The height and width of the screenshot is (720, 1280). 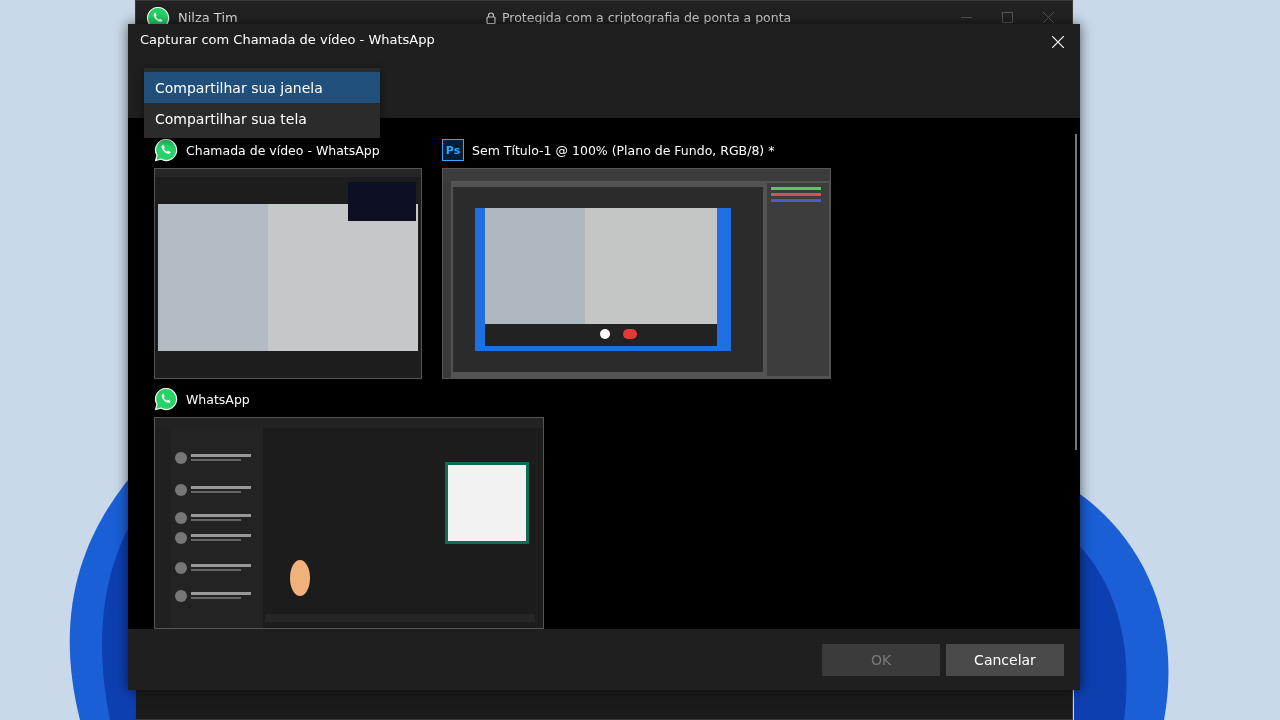 I want to click on lock-icon, so click(x=491, y=17).